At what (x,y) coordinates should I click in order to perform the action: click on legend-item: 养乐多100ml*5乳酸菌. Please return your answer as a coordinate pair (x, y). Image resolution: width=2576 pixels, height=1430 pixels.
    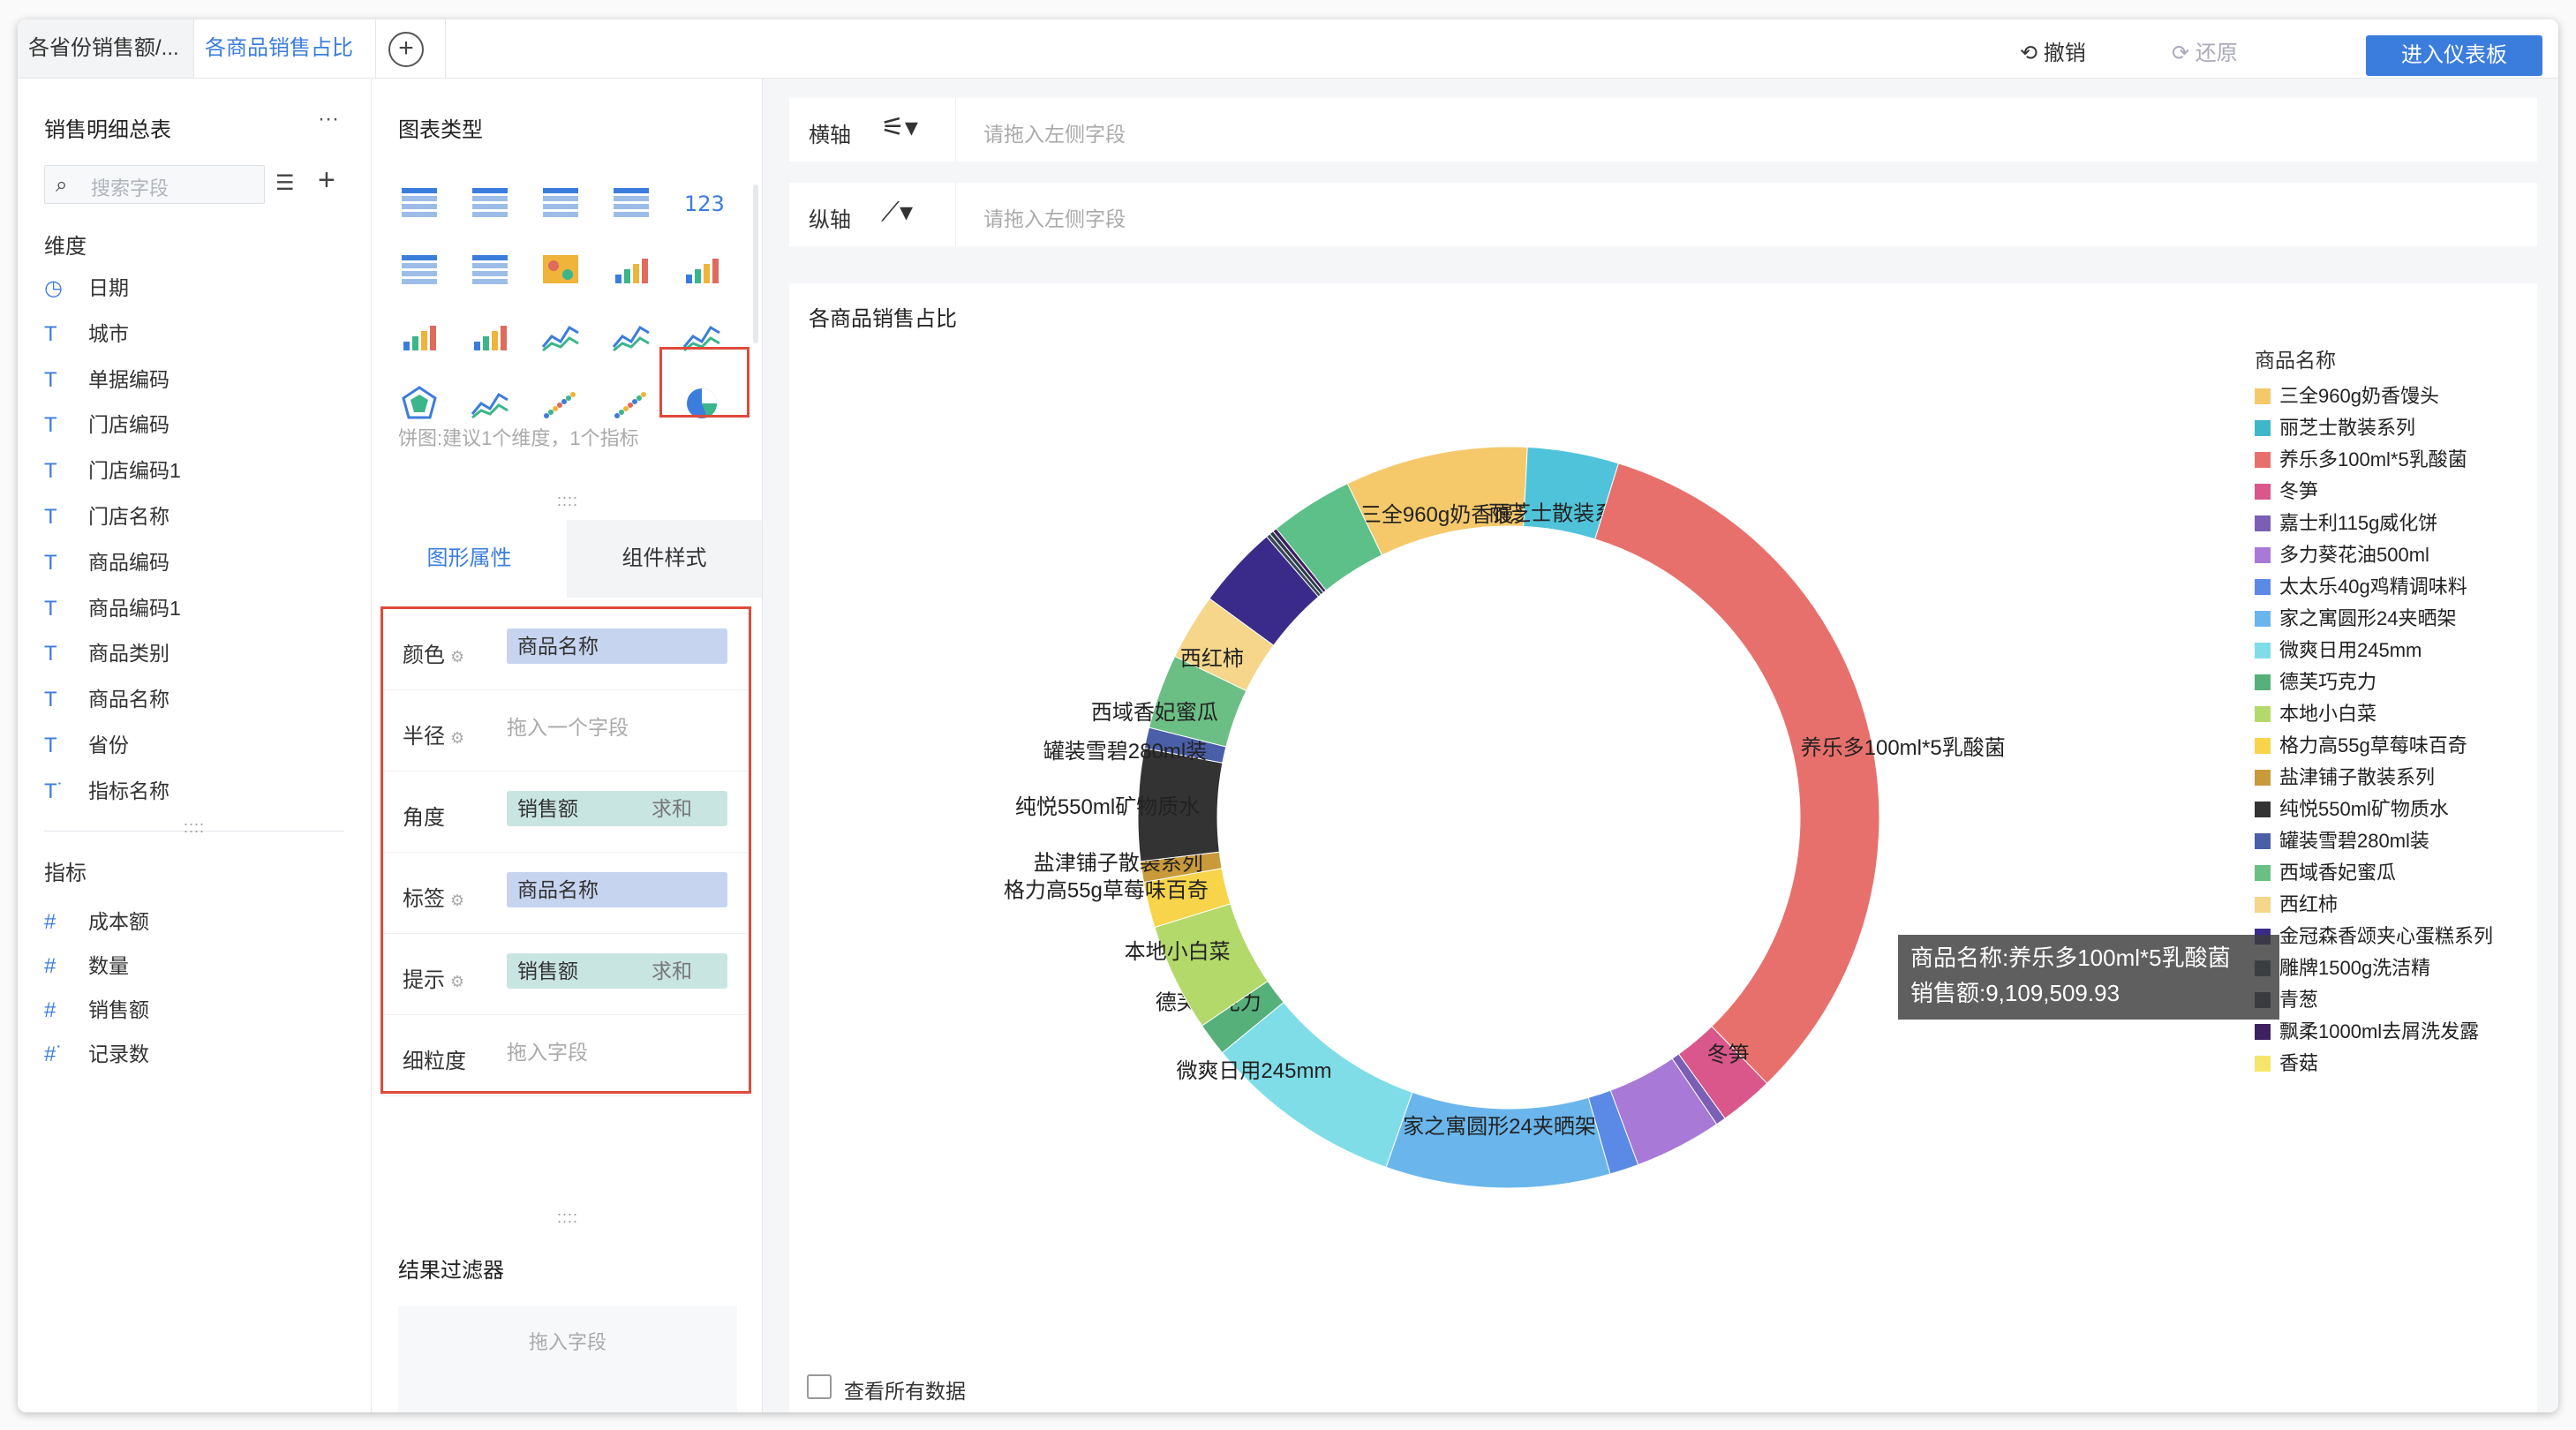
    Looking at the image, I should click on (2374, 460).